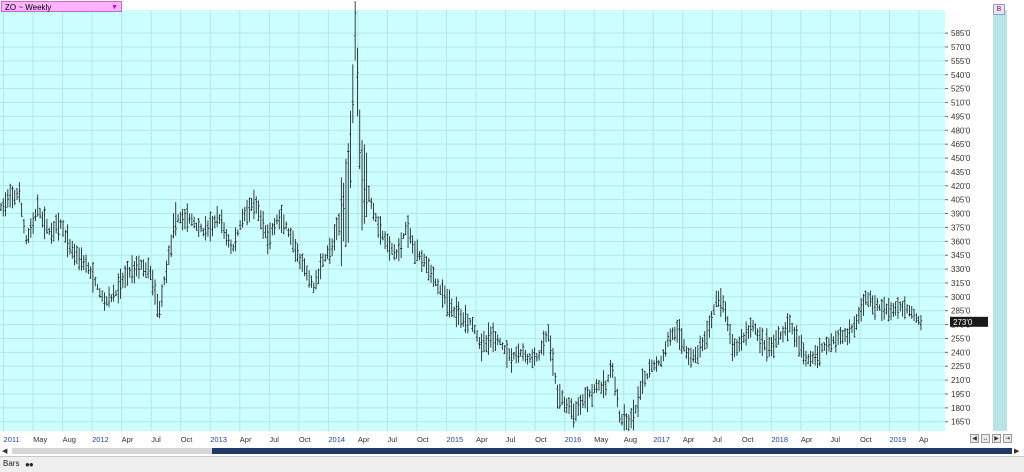 The image size is (1024, 472). Describe the element at coordinates (961, 394) in the screenshot. I see `y-tick-label: 195'0` at that location.